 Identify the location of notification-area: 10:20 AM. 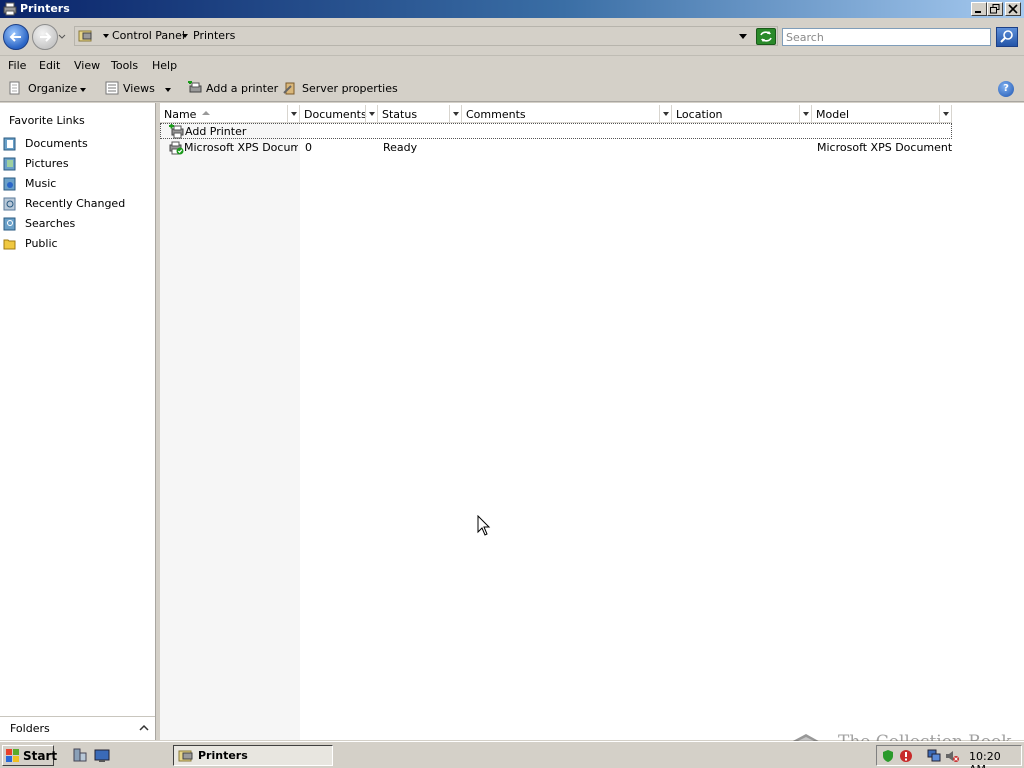
(949, 756).